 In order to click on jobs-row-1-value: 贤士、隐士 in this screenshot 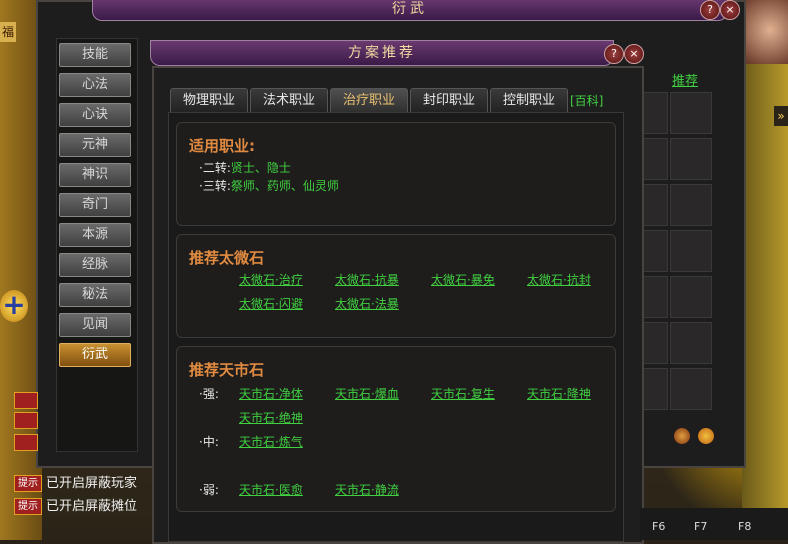, I will do `click(260, 168)`.